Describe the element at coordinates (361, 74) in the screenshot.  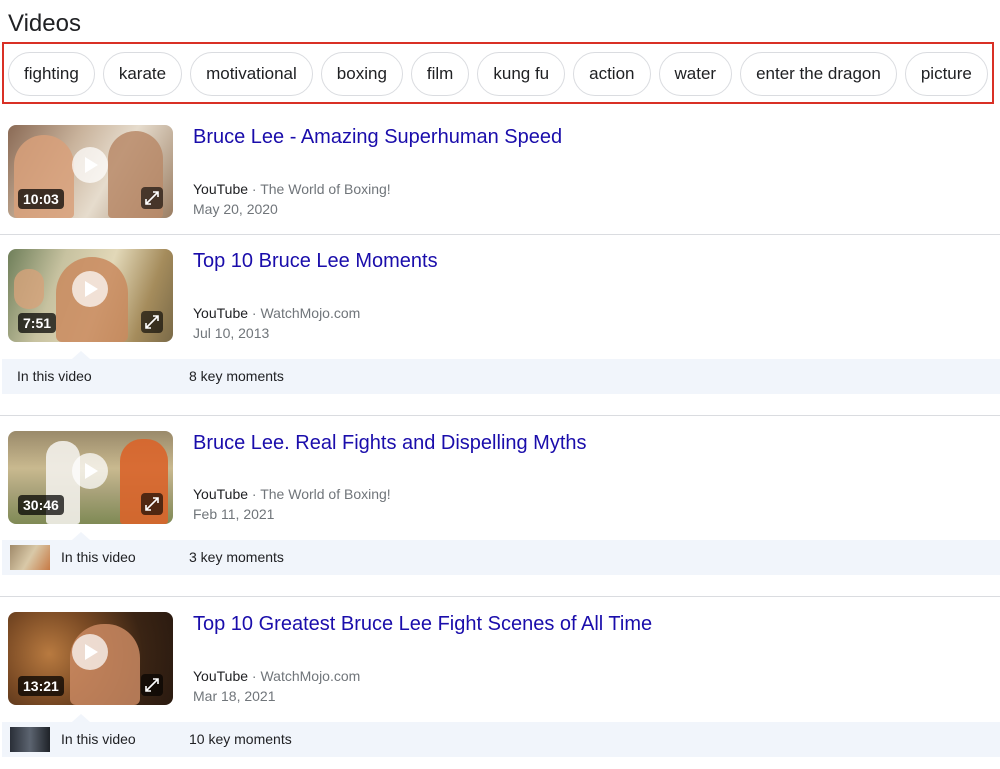
I see `chip-boxing: boxing` at that location.